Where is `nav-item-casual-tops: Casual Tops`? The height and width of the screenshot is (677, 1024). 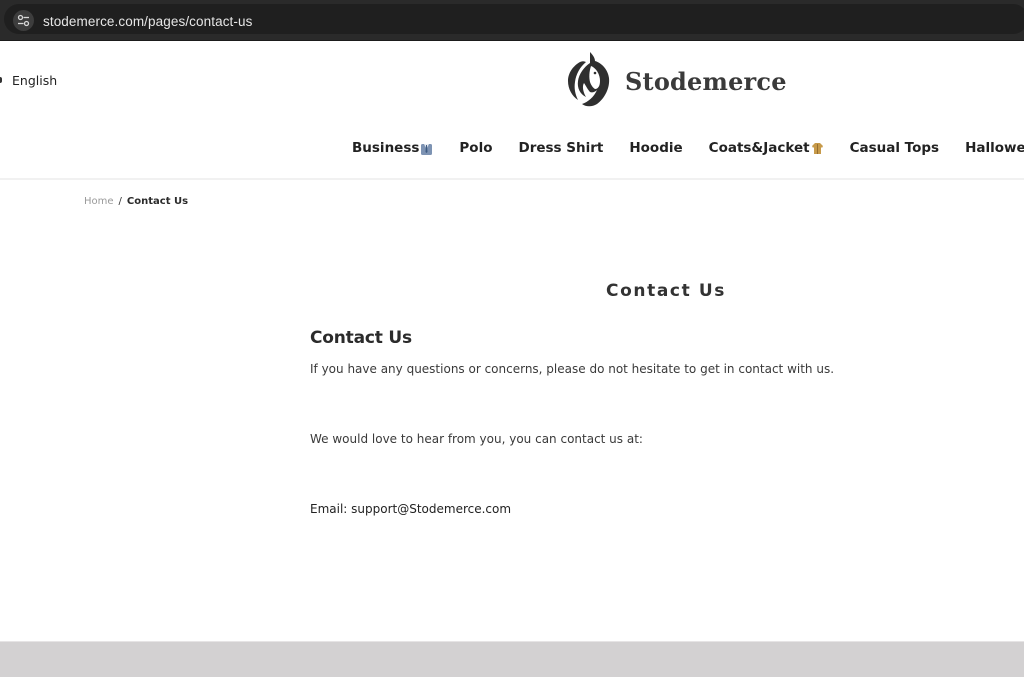
nav-item-casual-tops: Casual Tops is located at coordinates (895, 148).